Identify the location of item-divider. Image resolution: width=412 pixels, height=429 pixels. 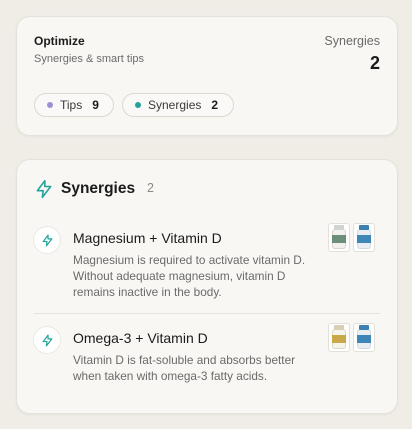
(207, 313).